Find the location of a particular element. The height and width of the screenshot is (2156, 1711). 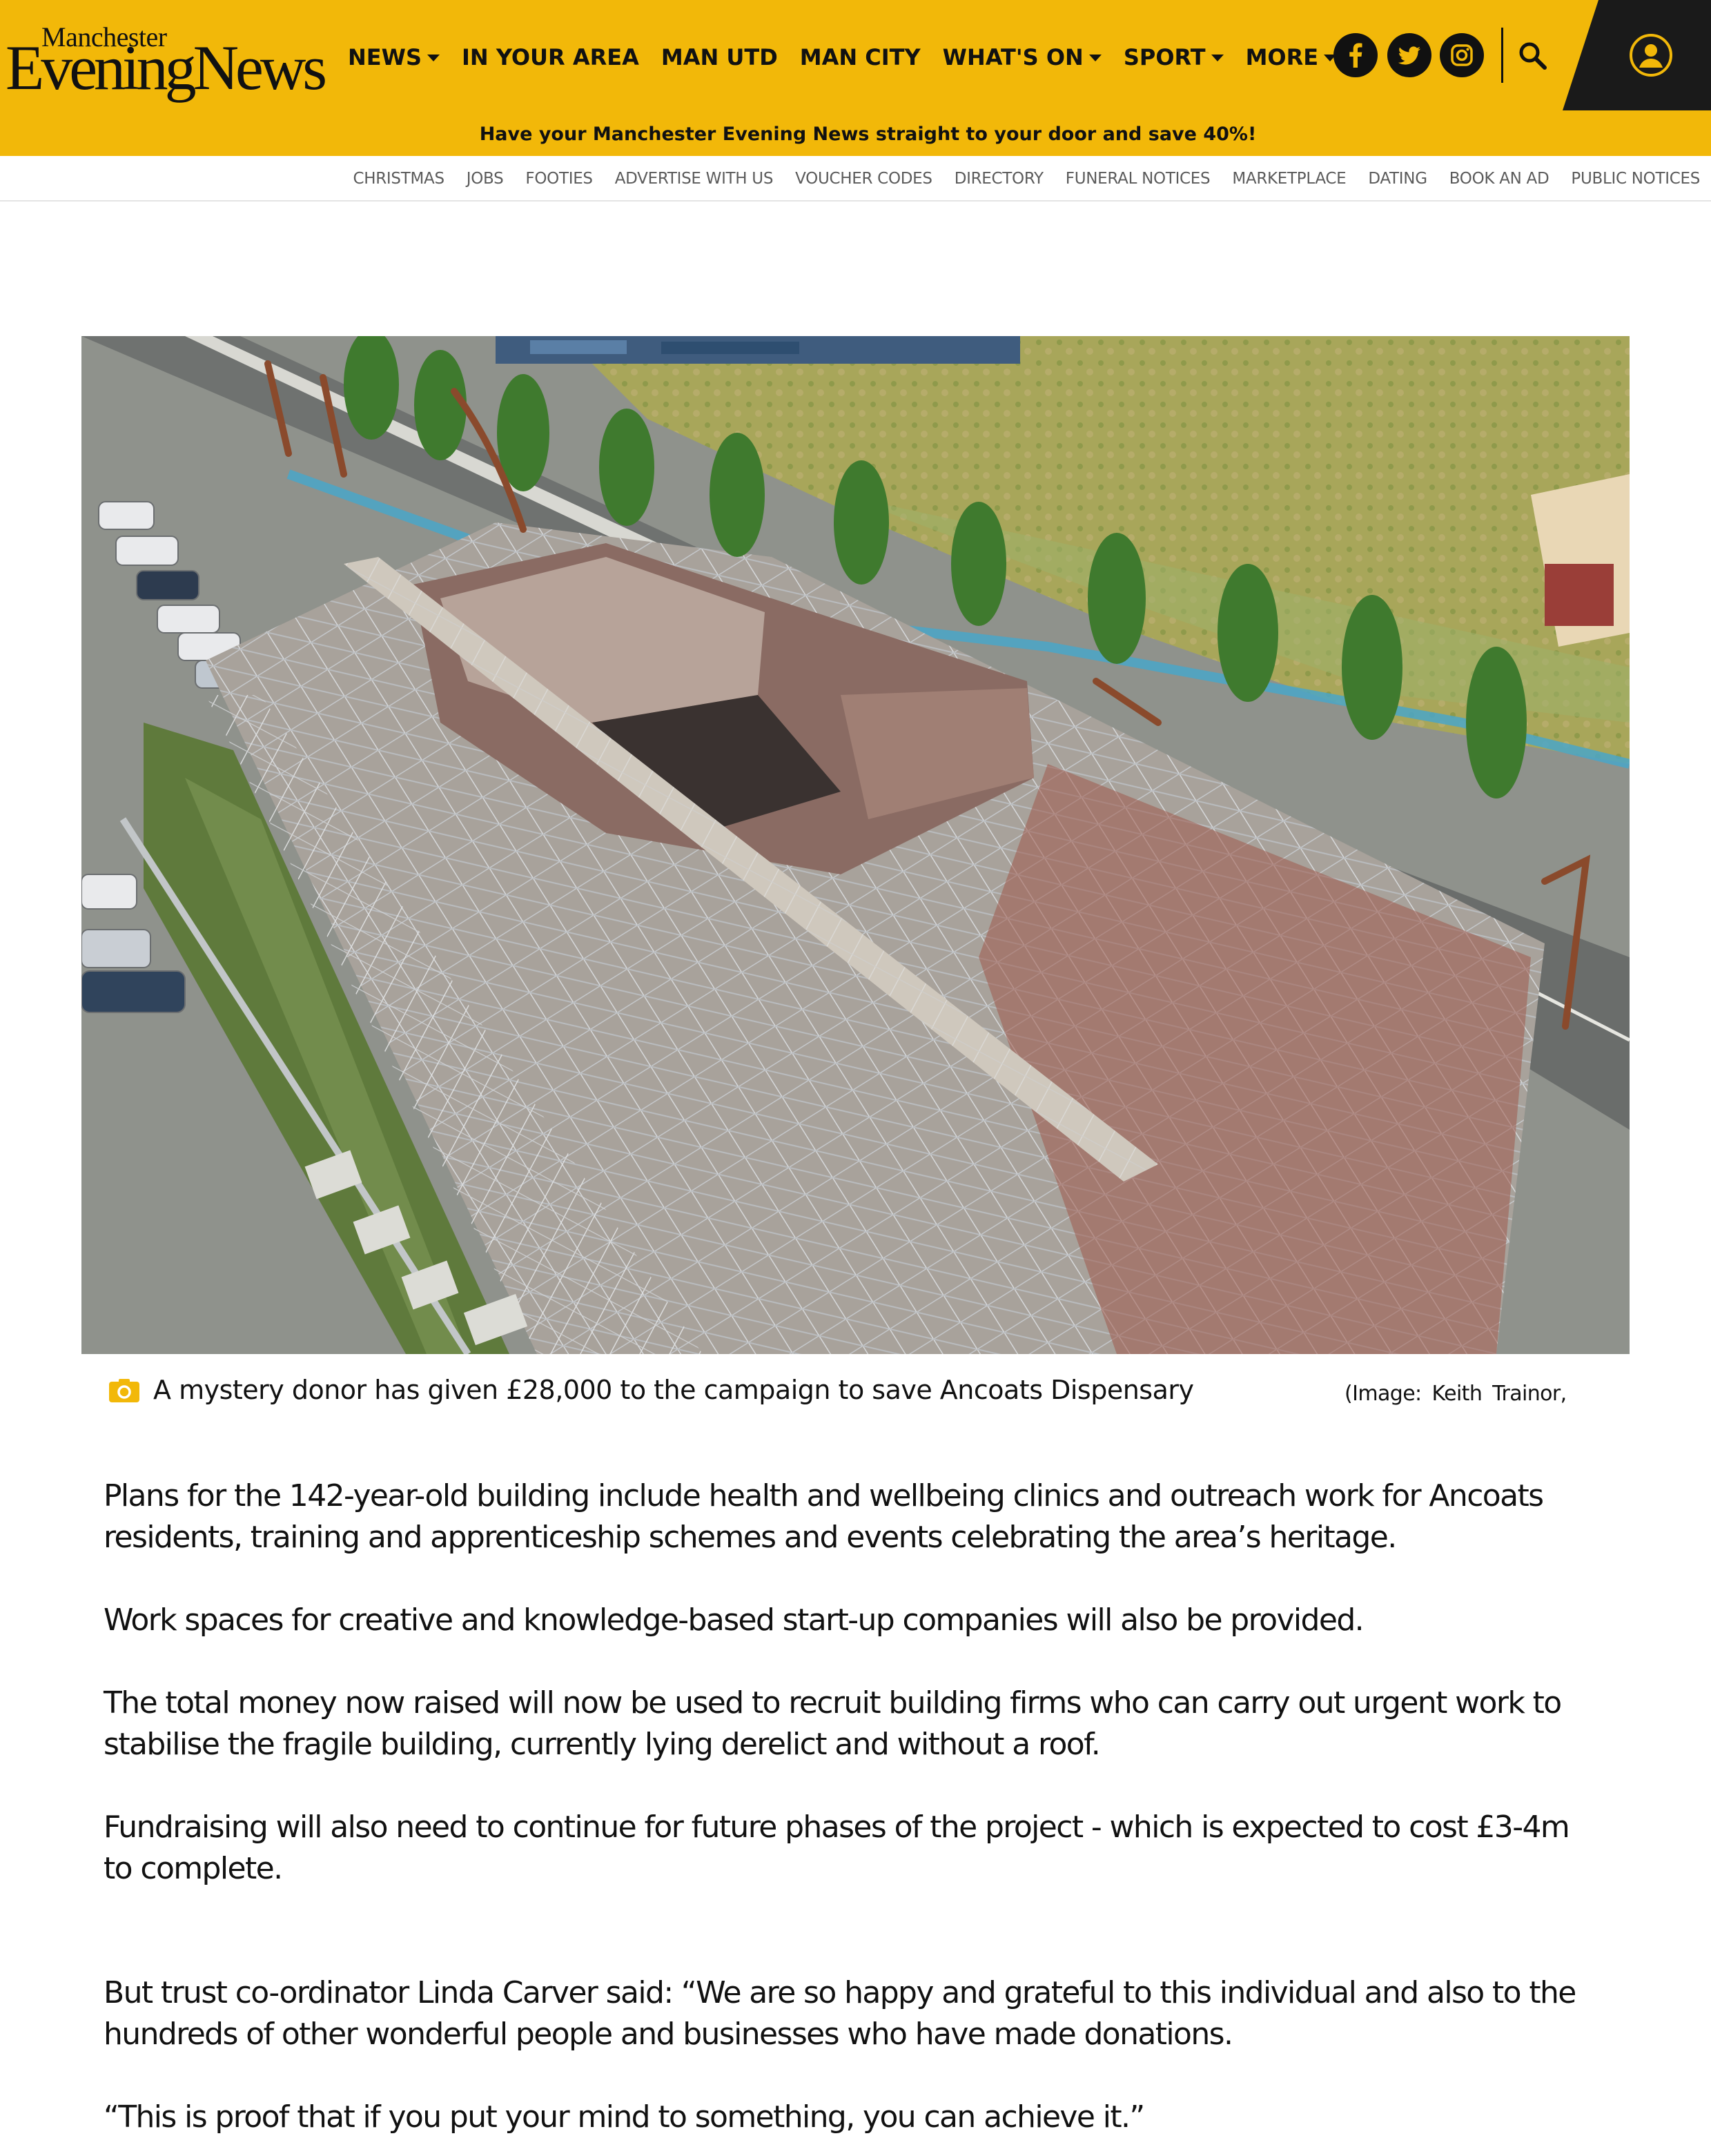

instagram-icon is located at coordinates (1462, 55).